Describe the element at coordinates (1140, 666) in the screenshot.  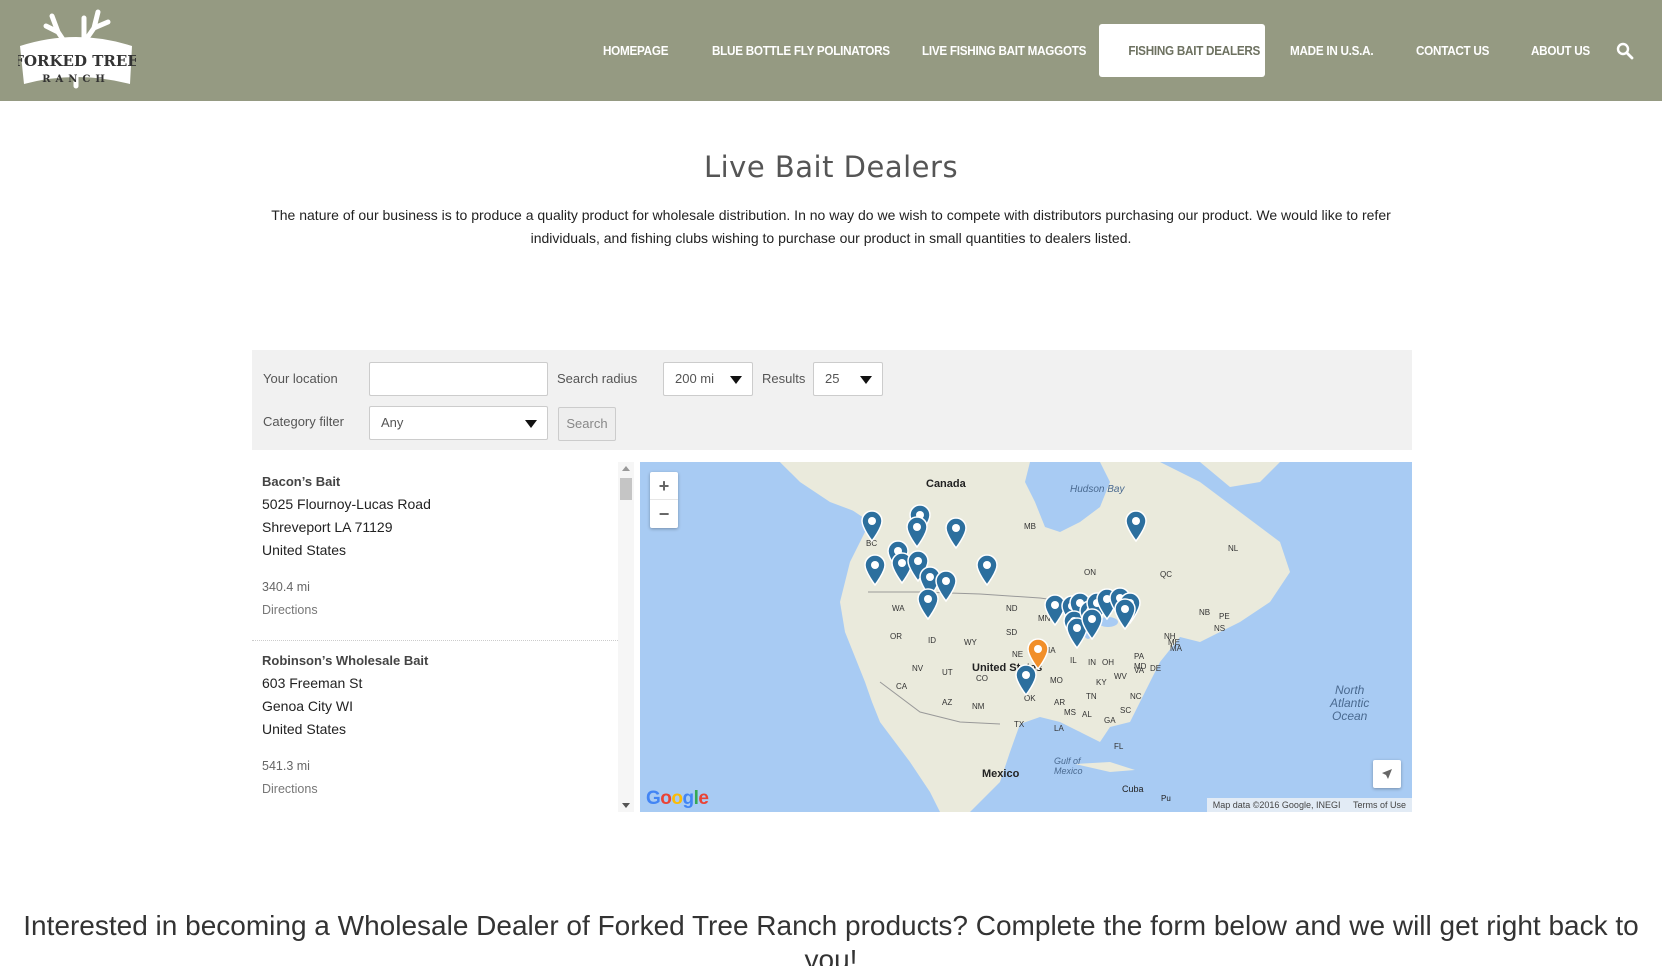
I see `map-label-md: MD` at that location.